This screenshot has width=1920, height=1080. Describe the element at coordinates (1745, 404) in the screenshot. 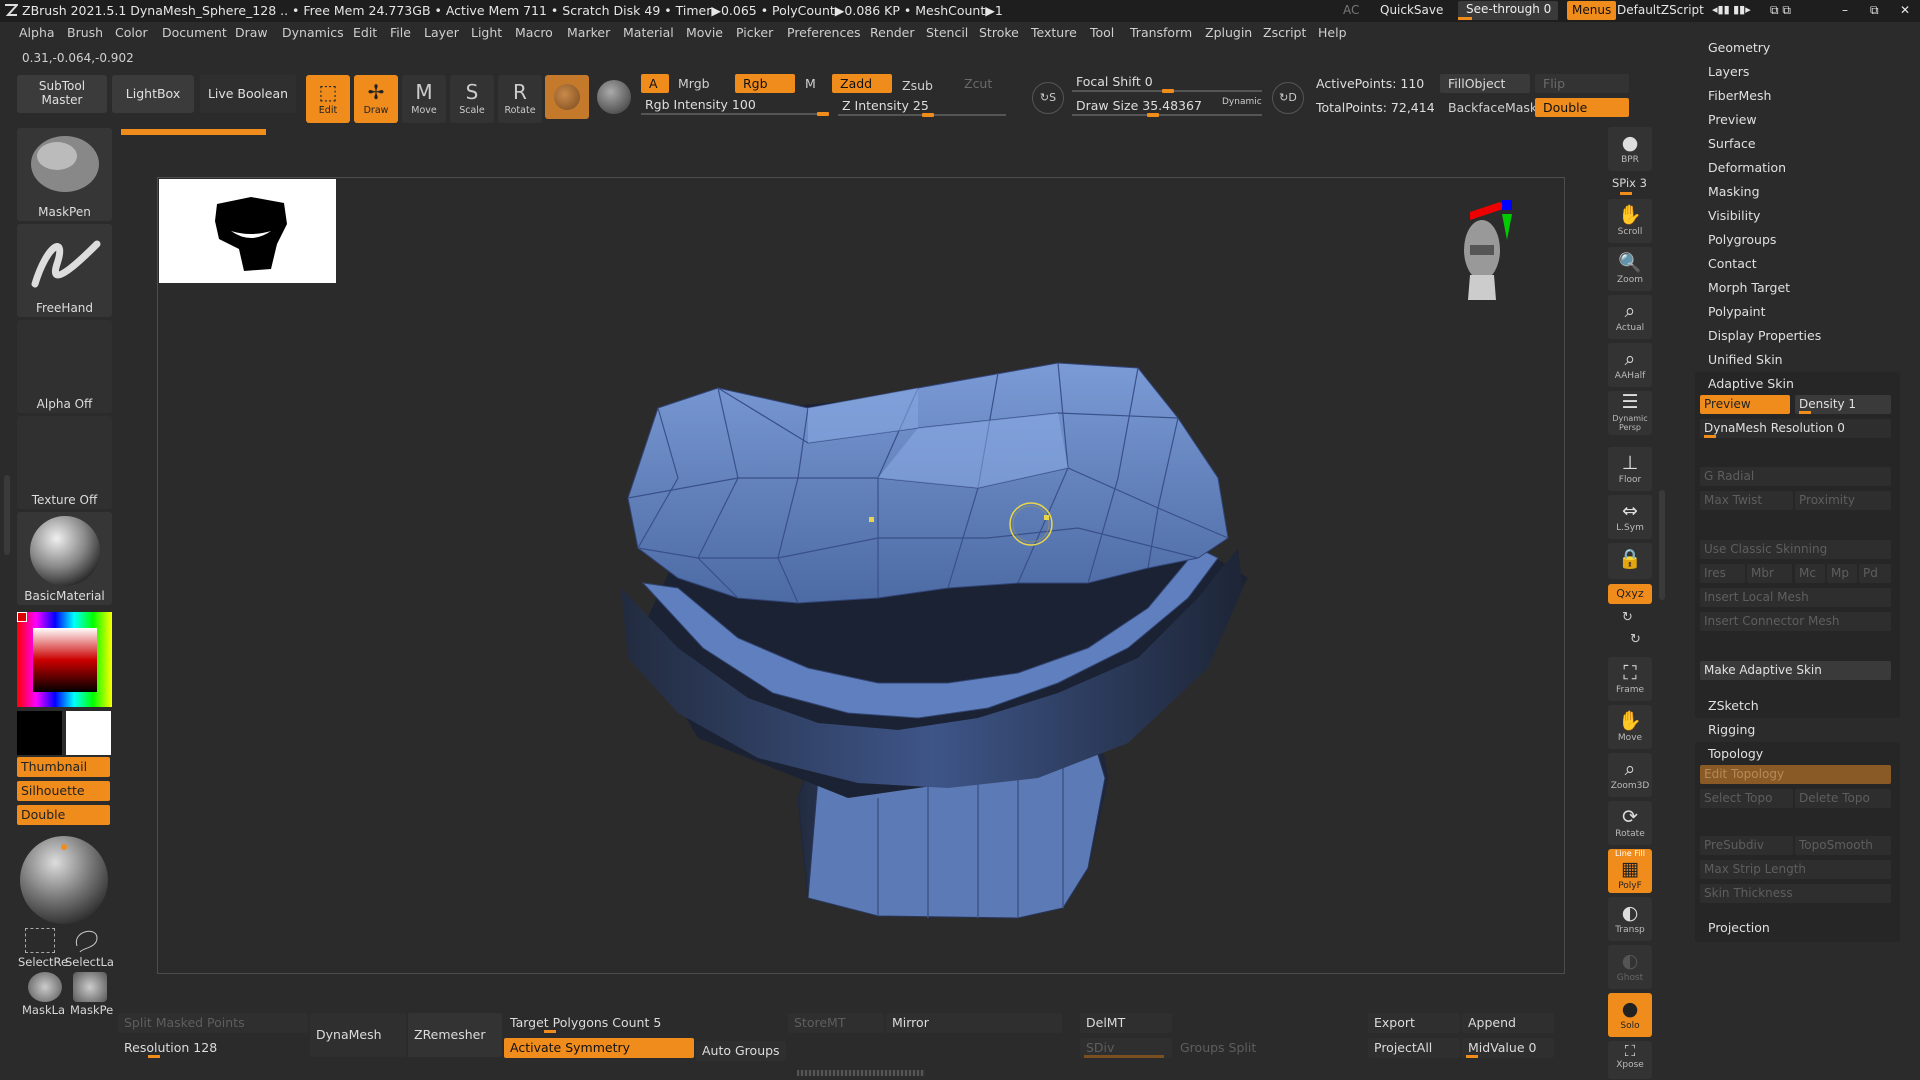

I see `adaptive-preview-button: Preview` at that location.